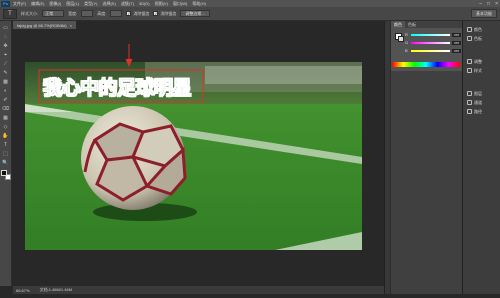 This screenshot has width=500, height=298. Describe the element at coordinates (469, 38) in the screenshot. I see `grid-icon` at that location.